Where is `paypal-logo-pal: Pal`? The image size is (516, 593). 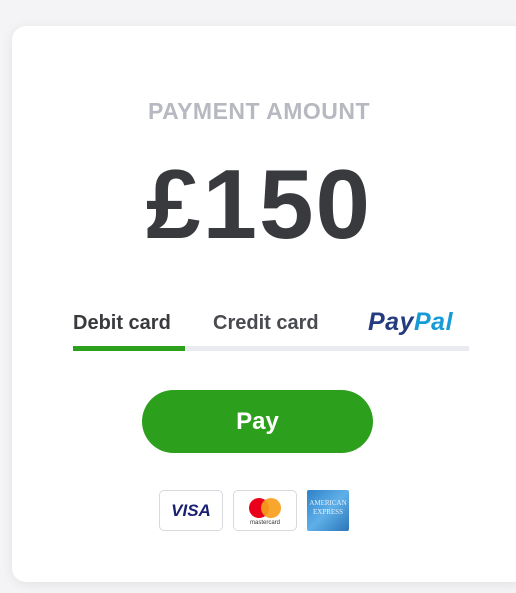
paypal-logo-pal: Pal is located at coordinates (433, 322).